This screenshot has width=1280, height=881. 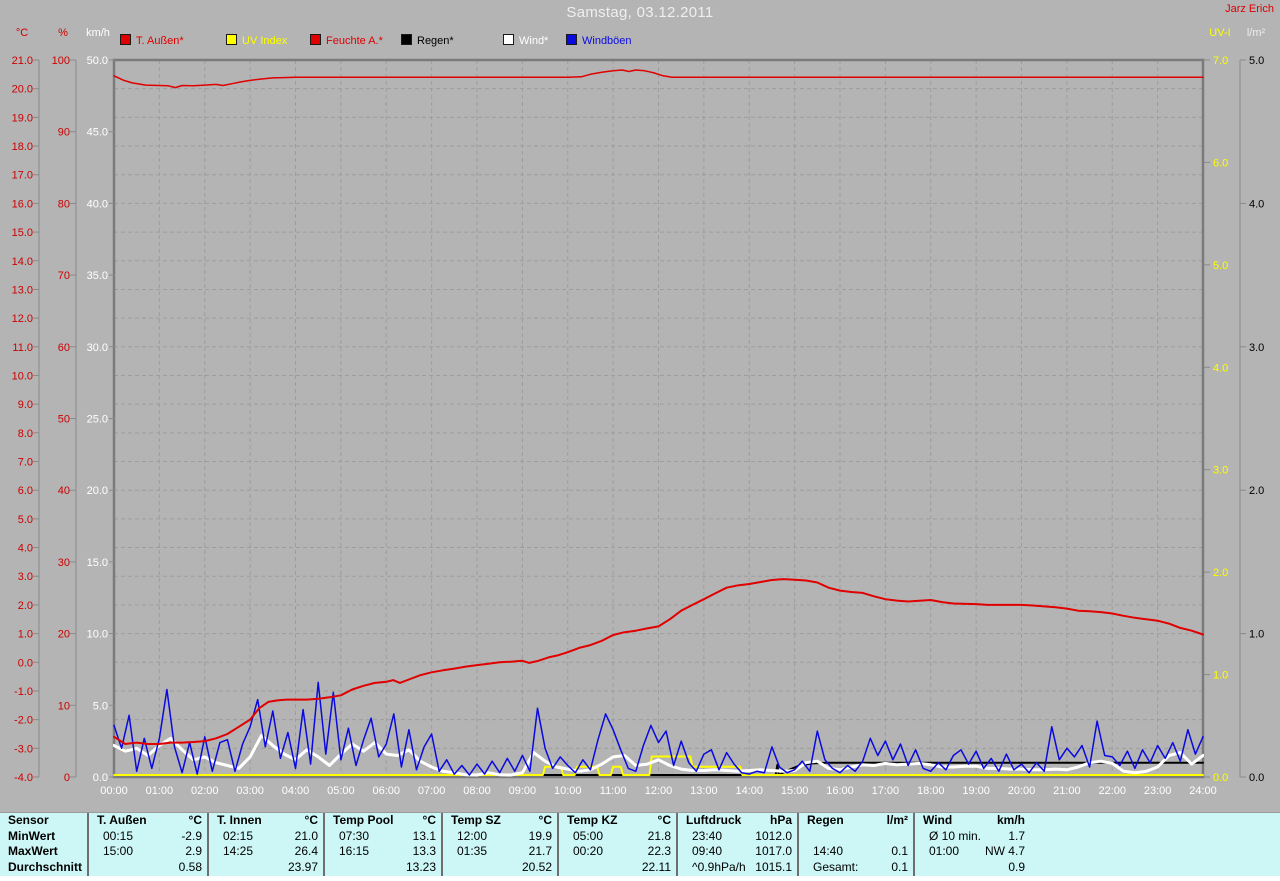 I want to click on x-axis-label: 14:00, so click(x=749, y=791).